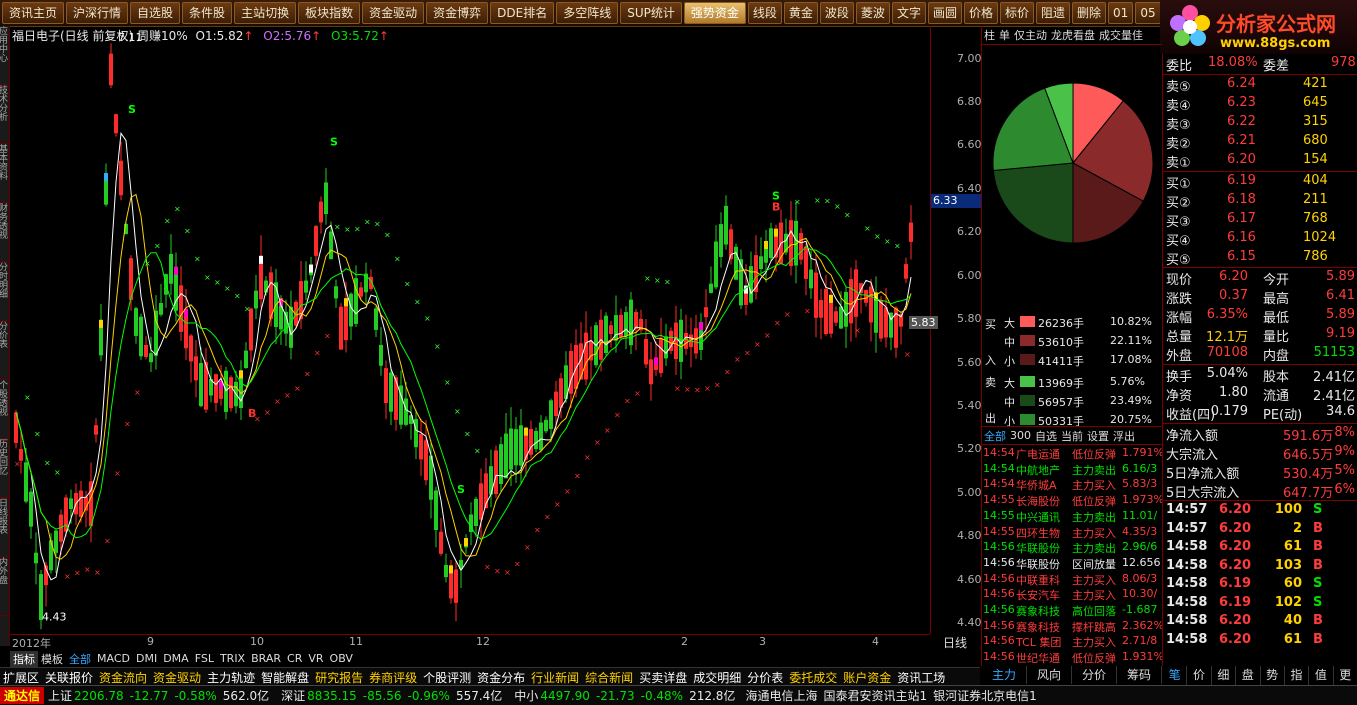 Image resolution: width=1357 pixels, height=705 pixels. What do you see at coordinates (155, 13) in the screenshot?
I see `menu-item-2: 自选股` at bounding box center [155, 13].